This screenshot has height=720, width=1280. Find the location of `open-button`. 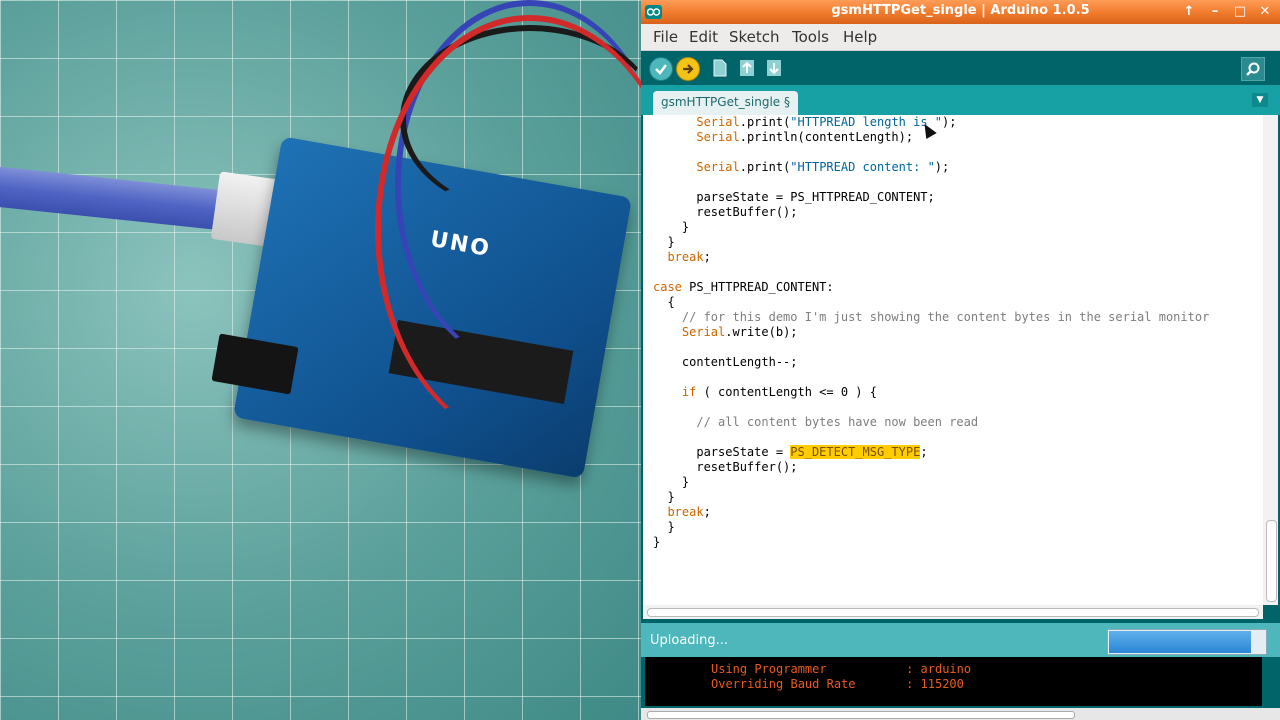

open-button is located at coordinates (747, 68).